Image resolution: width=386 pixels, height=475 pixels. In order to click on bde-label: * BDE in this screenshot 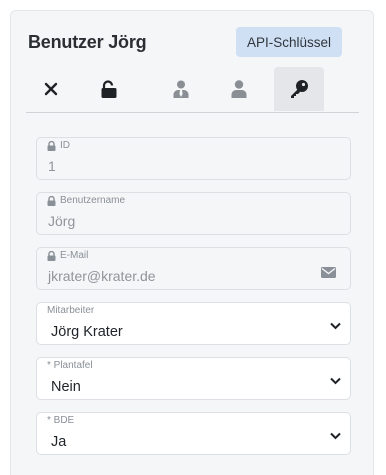, I will do `click(61, 420)`.